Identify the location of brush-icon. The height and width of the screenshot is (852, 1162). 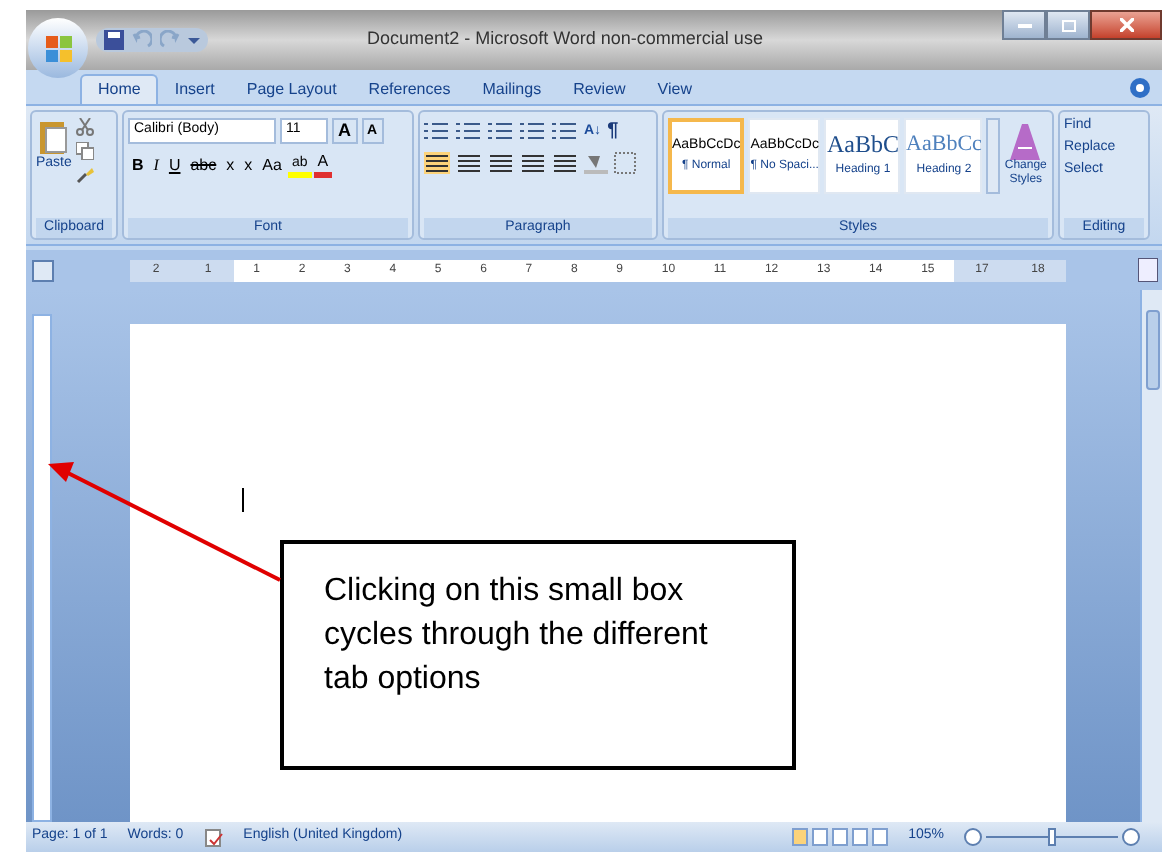
(84, 175).